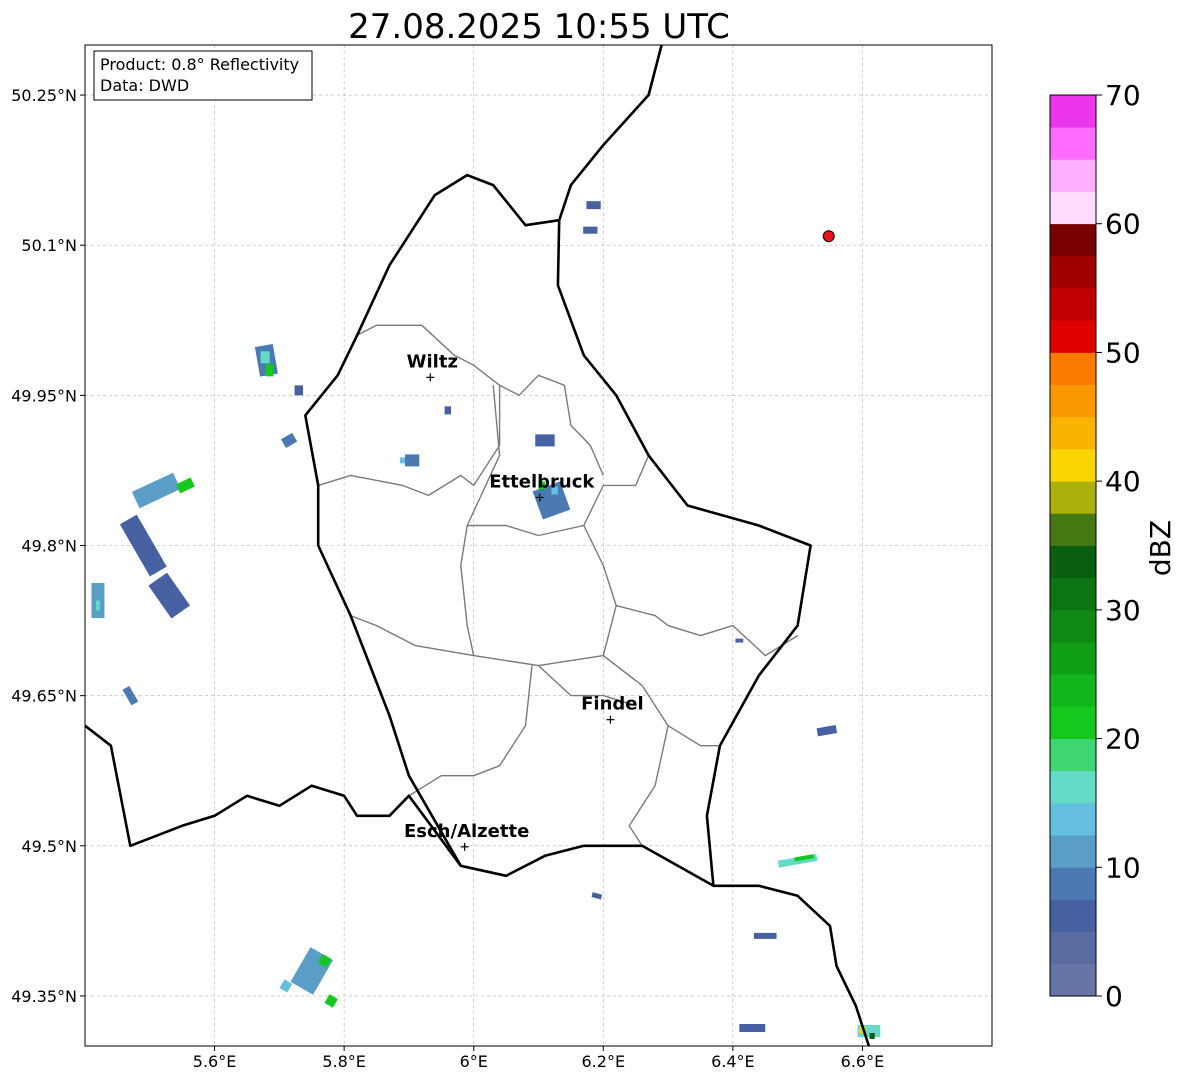 This screenshot has height=1081, width=1184. Describe the element at coordinates (1160, 548) in the screenshot. I see `colorbar-label: dBZ` at that location.